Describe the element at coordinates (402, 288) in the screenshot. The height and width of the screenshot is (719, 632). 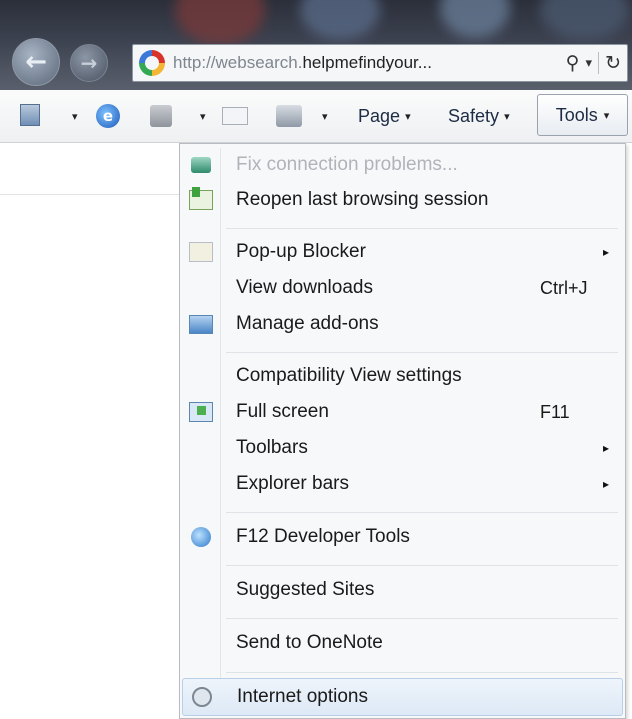
I see `menu-item-view-downloads: View downloads Ctrl+J` at that location.